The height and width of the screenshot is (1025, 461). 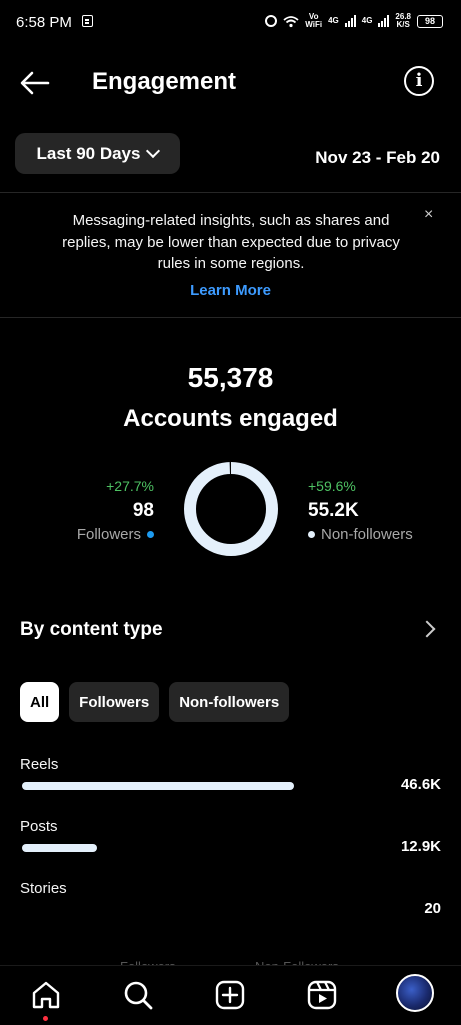 I want to click on content-type-title: By content type, so click(x=91, y=630).